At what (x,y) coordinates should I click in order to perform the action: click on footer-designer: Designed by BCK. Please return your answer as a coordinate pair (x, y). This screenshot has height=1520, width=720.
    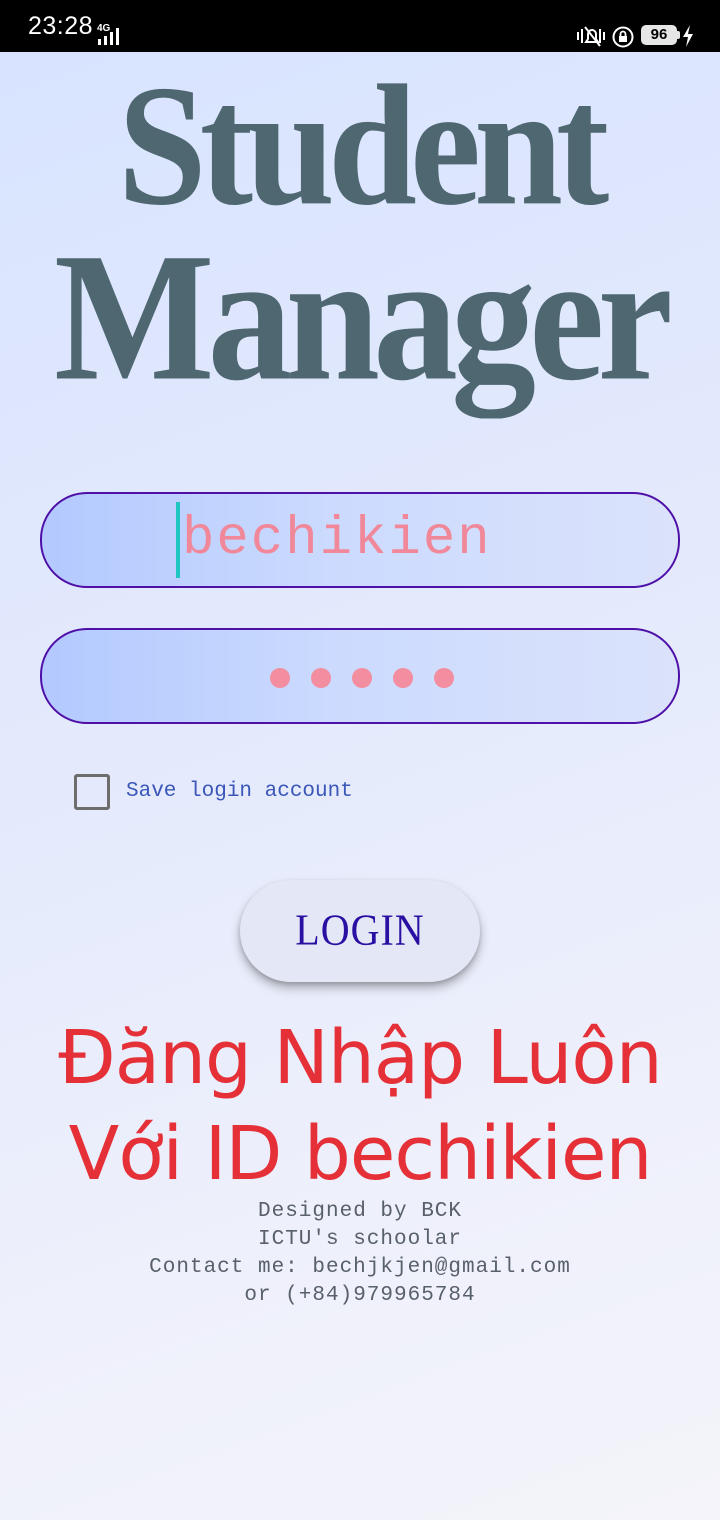
    Looking at the image, I should click on (360, 1211).